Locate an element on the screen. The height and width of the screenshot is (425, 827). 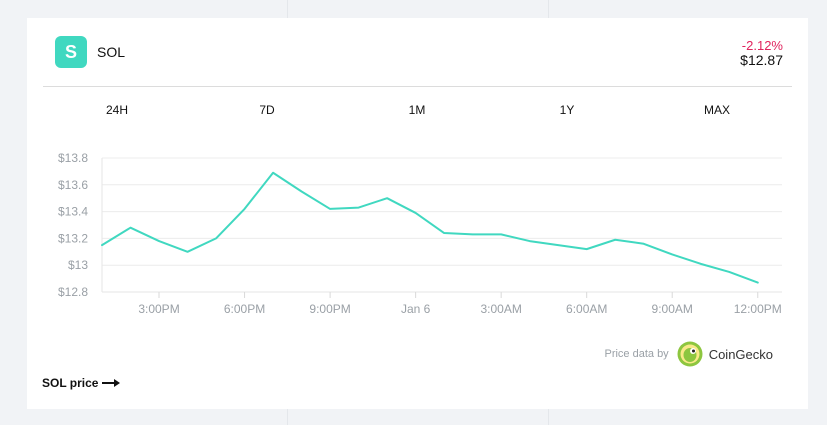
price-attribution: Price data by CoinGecko is located at coordinates (688, 354).